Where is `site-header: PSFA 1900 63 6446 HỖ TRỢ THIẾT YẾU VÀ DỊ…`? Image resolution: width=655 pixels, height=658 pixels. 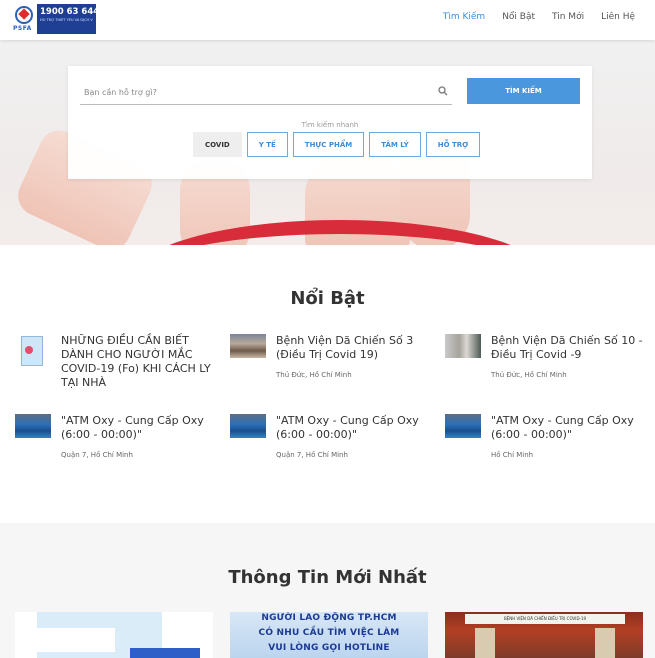
site-header: PSFA 1900 63 6446 HỖ TRỢ THIẾT YẾU VÀ DỊ… is located at coordinates (327, 20).